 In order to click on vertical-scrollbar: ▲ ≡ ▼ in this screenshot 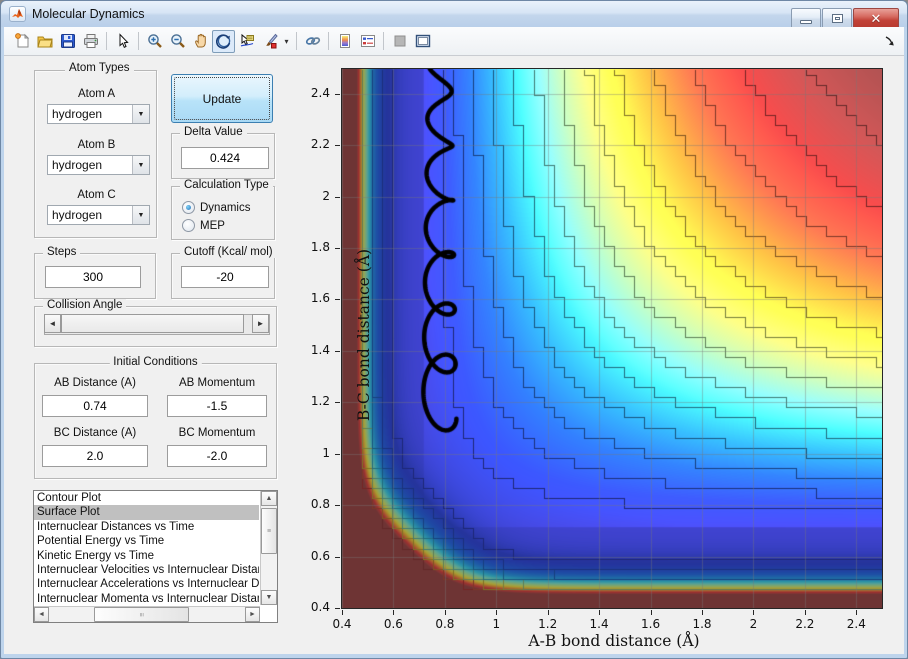, I will do `click(268, 548)`.